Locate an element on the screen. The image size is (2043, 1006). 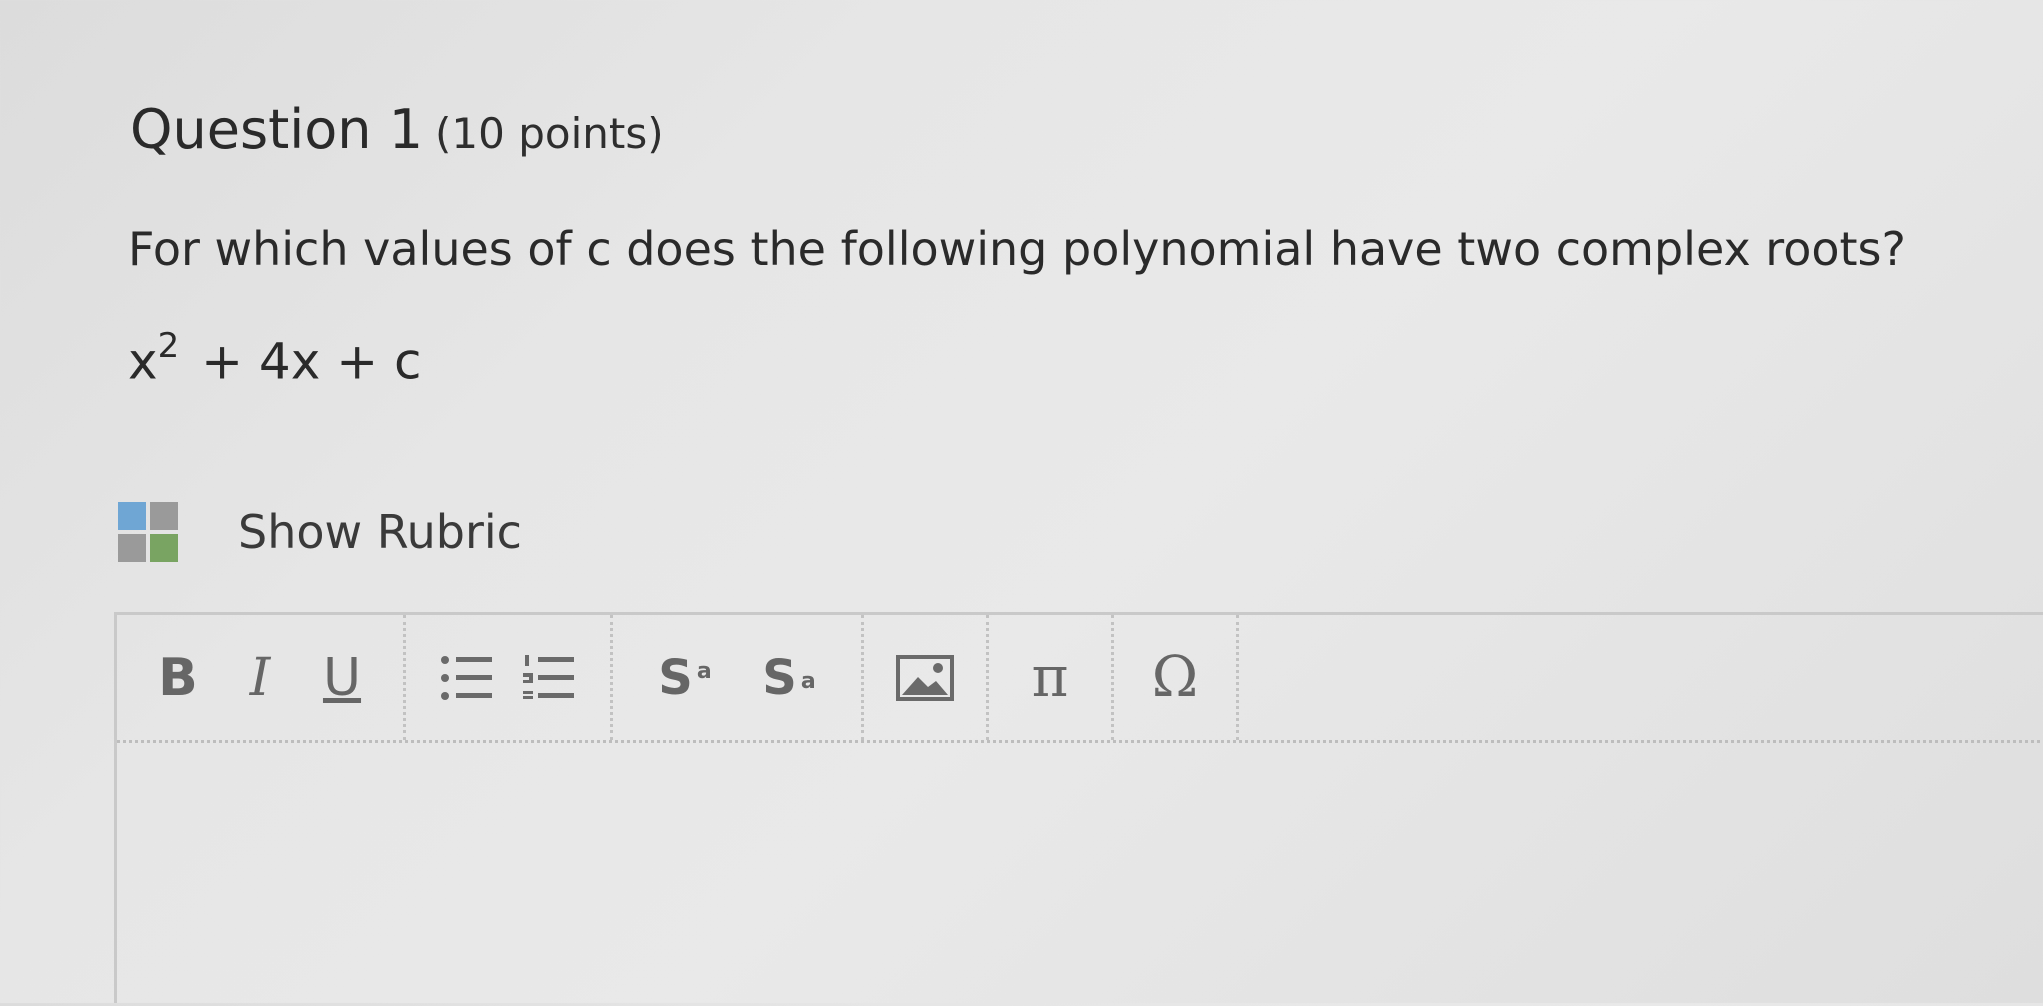
bullet-list-icon is located at coordinates (466, 677).